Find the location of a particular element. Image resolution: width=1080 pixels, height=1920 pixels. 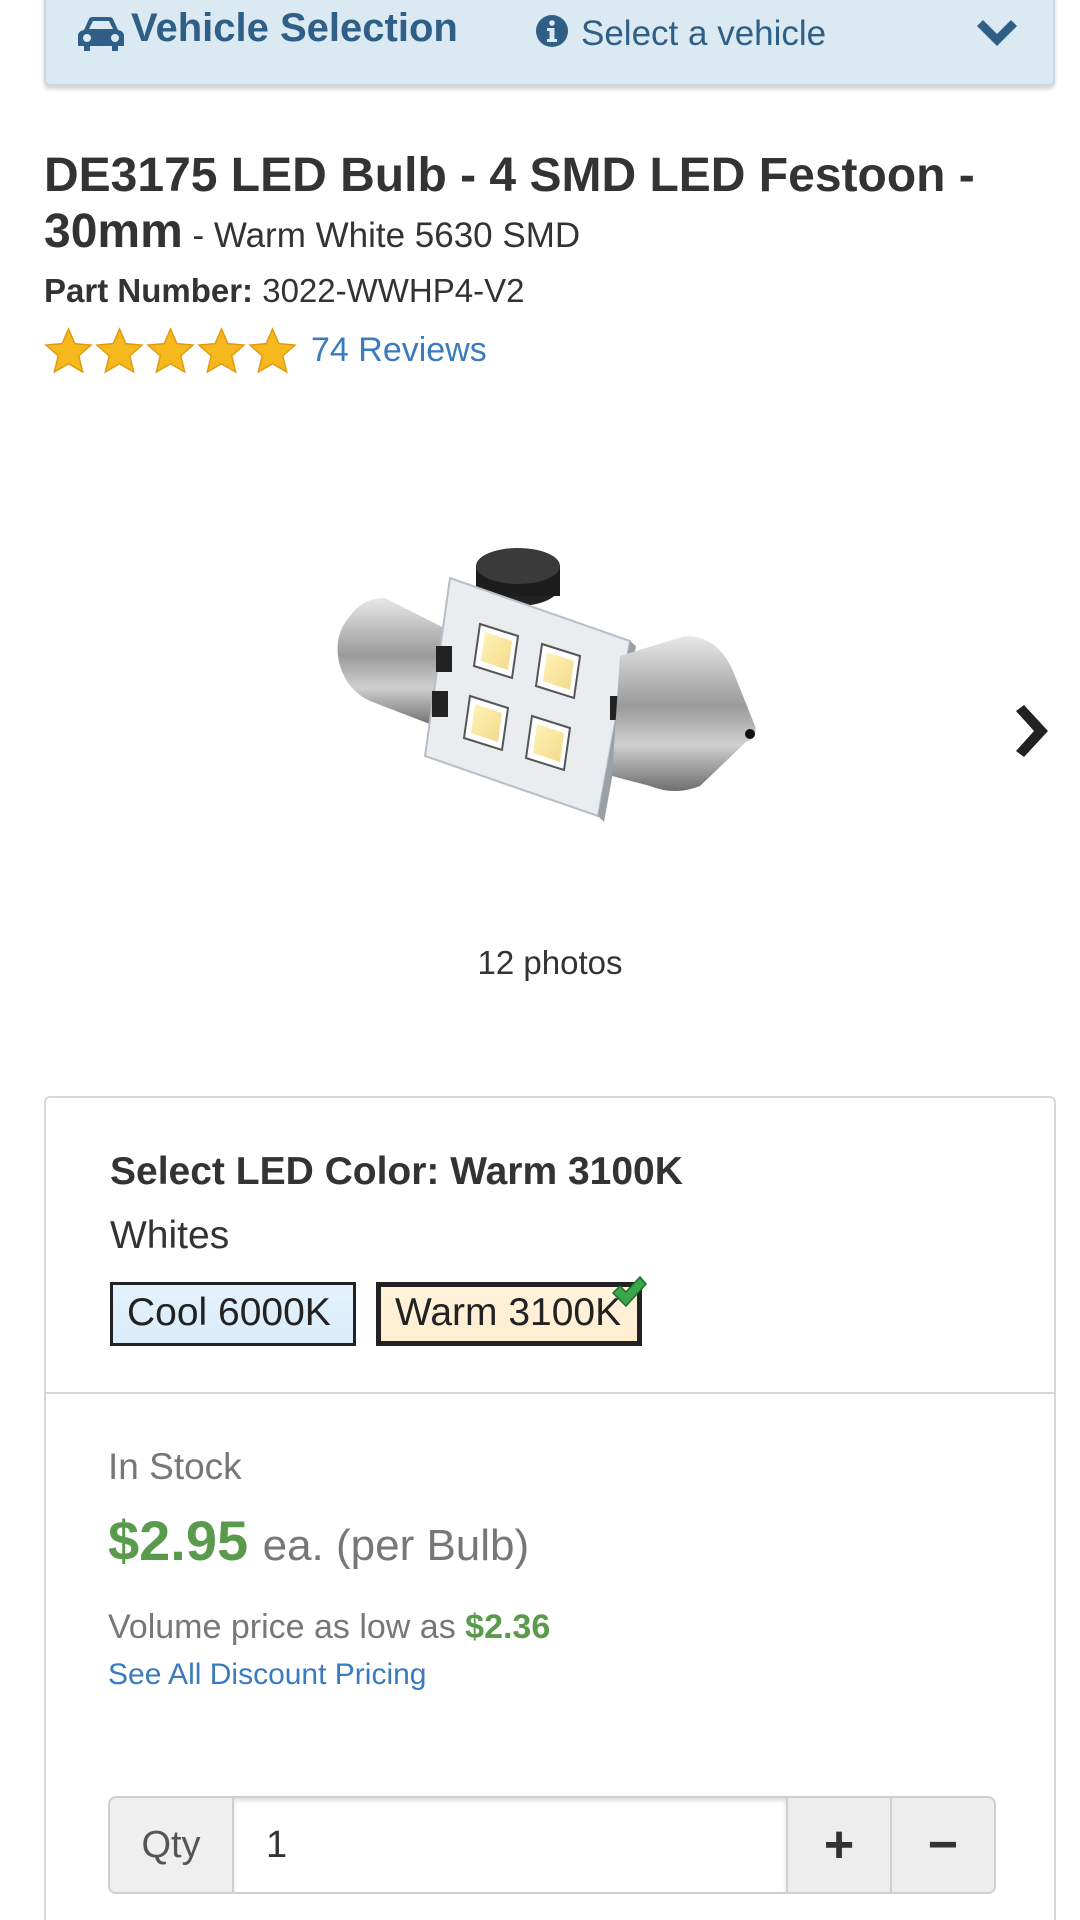

part-number-value: 3022-WWHP4-V2 is located at coordinates (393, 290).